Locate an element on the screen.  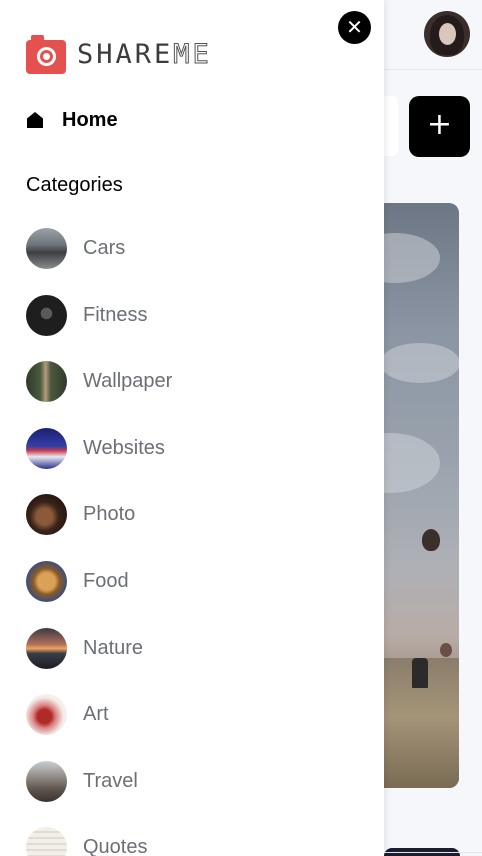
close-icon: ✕ is located at coordinates (354, 27).